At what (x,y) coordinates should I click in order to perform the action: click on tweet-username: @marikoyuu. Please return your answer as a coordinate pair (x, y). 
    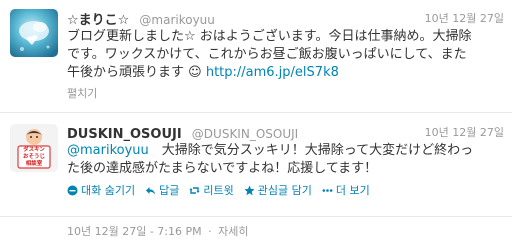
    Looking at the image, I should click on (177, 20).